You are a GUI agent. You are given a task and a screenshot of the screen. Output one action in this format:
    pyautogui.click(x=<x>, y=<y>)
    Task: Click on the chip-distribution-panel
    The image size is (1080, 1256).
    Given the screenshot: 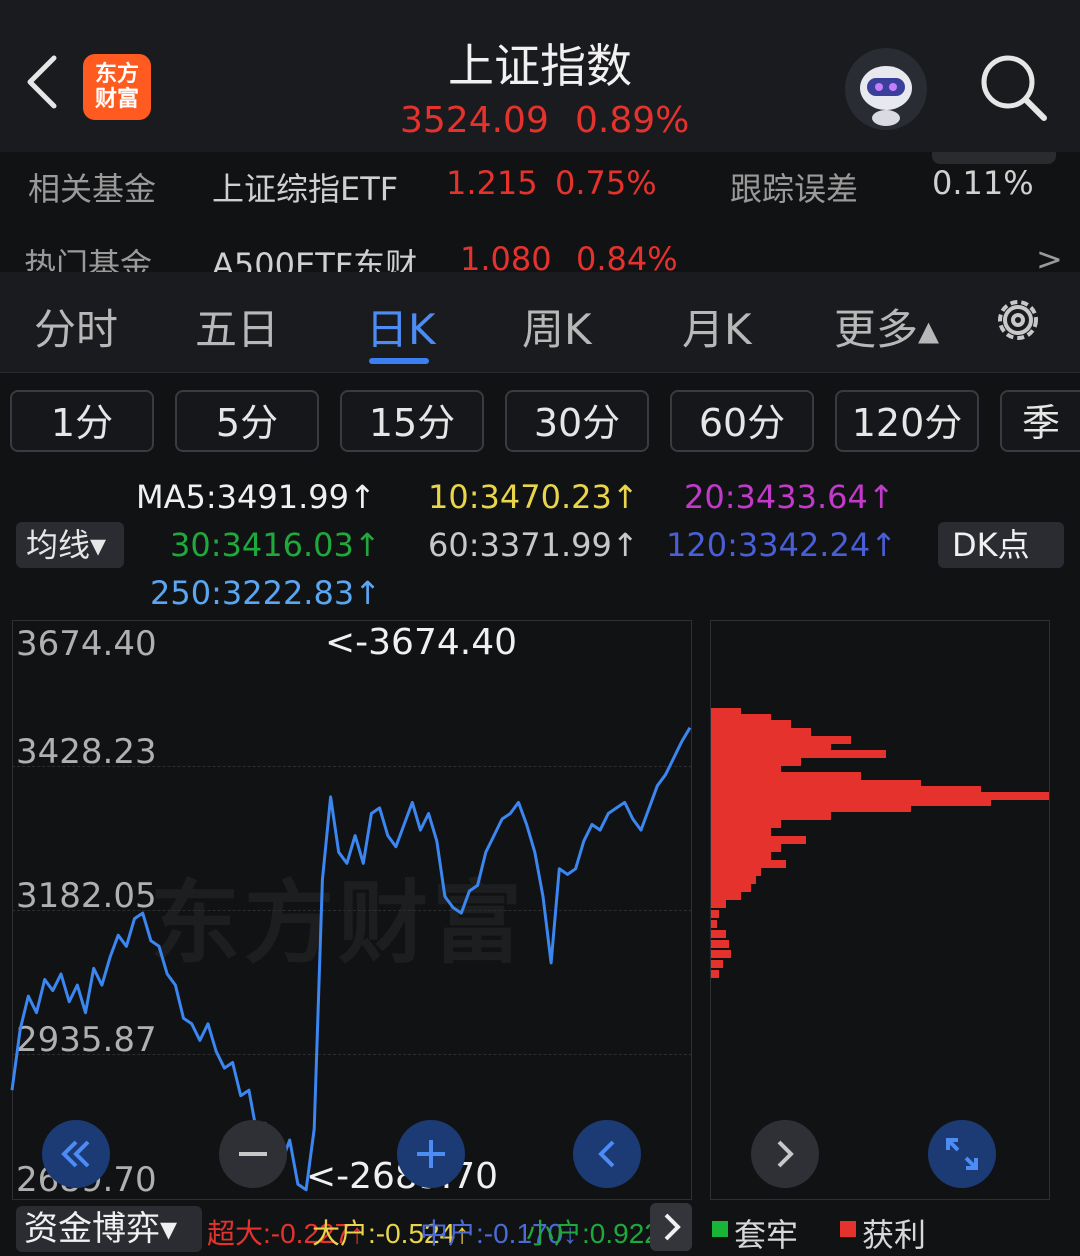 What is the action you would take?
    pyautogui.click(x=880, y=910)
    